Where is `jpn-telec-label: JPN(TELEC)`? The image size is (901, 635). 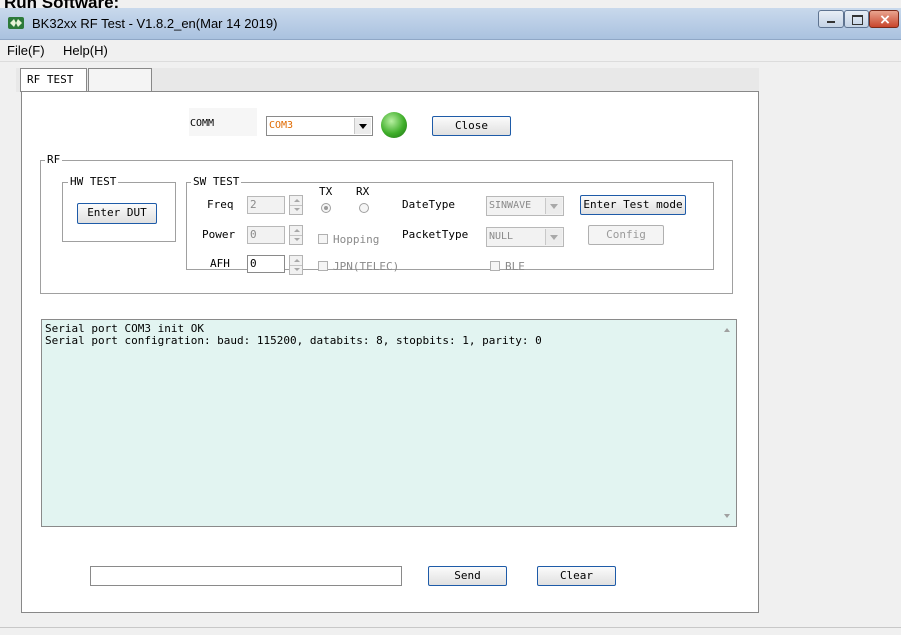 jpn-telec-label: JPN(TELEC) is located at coordinates (366, 266).